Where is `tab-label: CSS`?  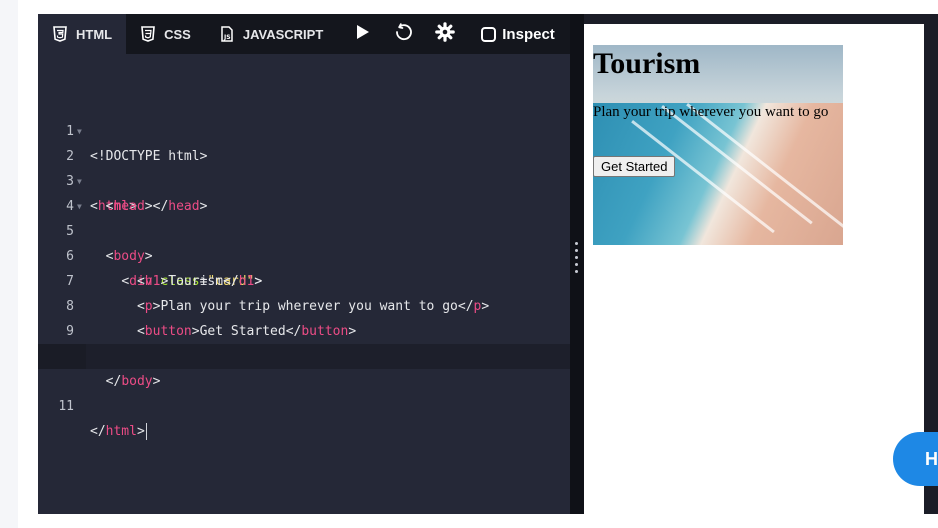 tab-label: CSS is located at coordinates (177, 34).